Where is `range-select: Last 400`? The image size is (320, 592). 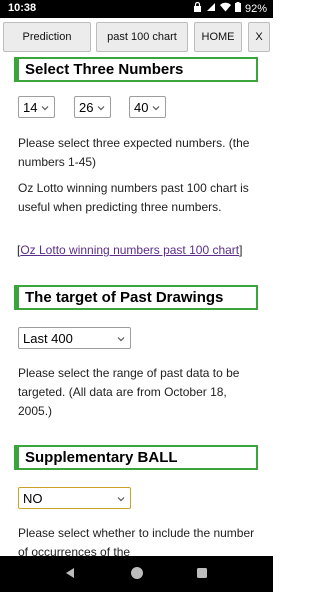
range-select: Last 400 is located at coordinates (74, 338).